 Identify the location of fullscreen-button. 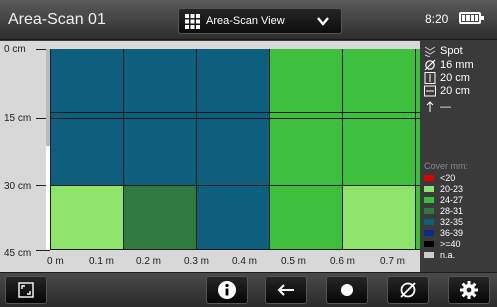
(26, 290).